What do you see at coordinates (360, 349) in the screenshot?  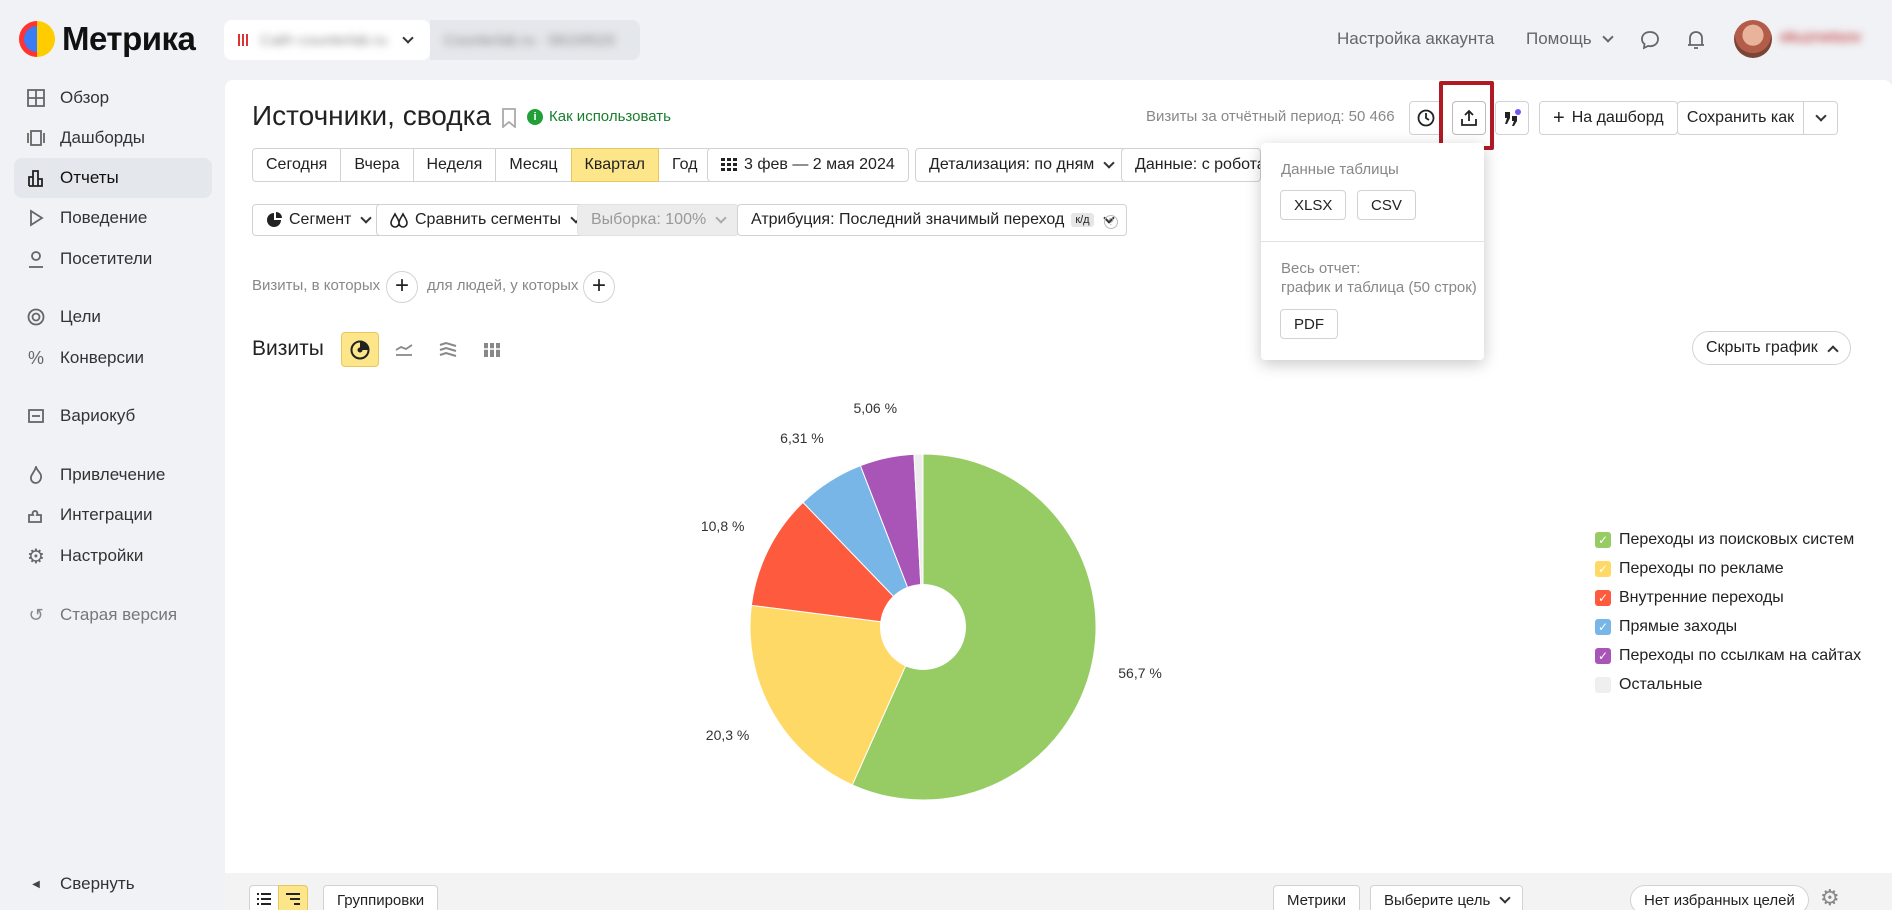 I see `chart-type-pie-button` at bounding box center [360, 349].